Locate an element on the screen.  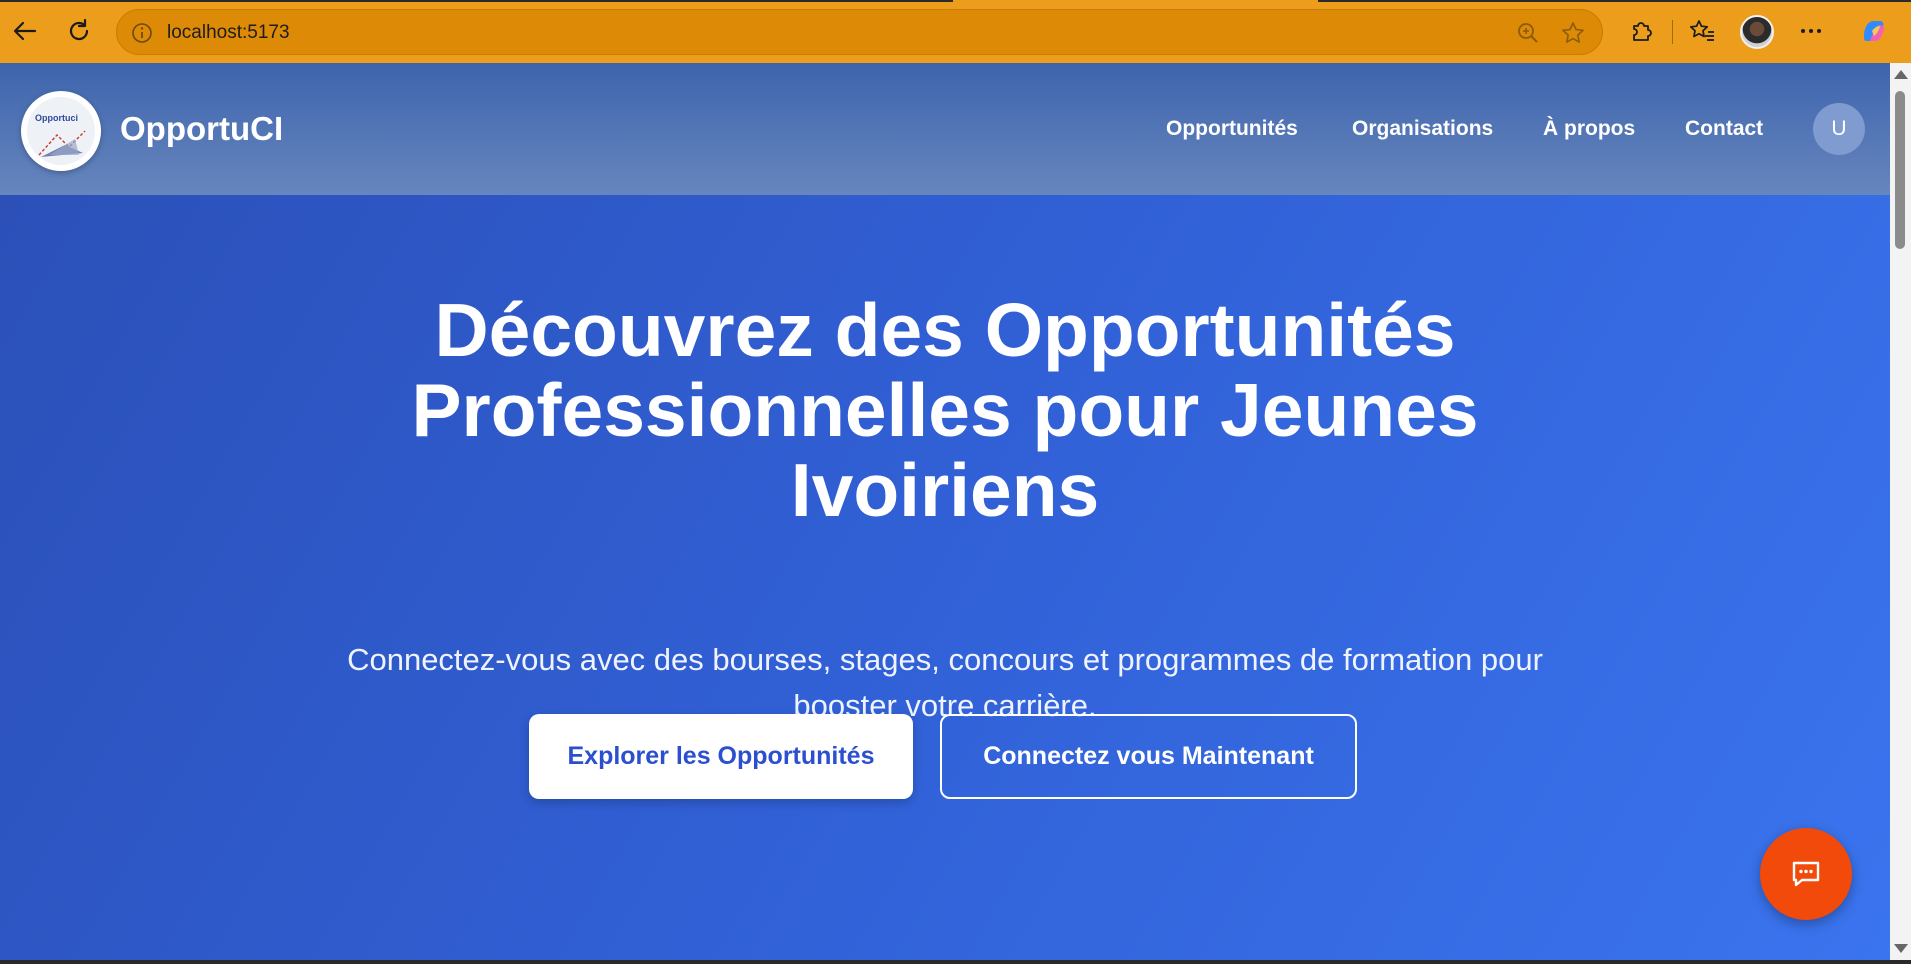
scroll-thumb is located at coordinates (1900, 170).